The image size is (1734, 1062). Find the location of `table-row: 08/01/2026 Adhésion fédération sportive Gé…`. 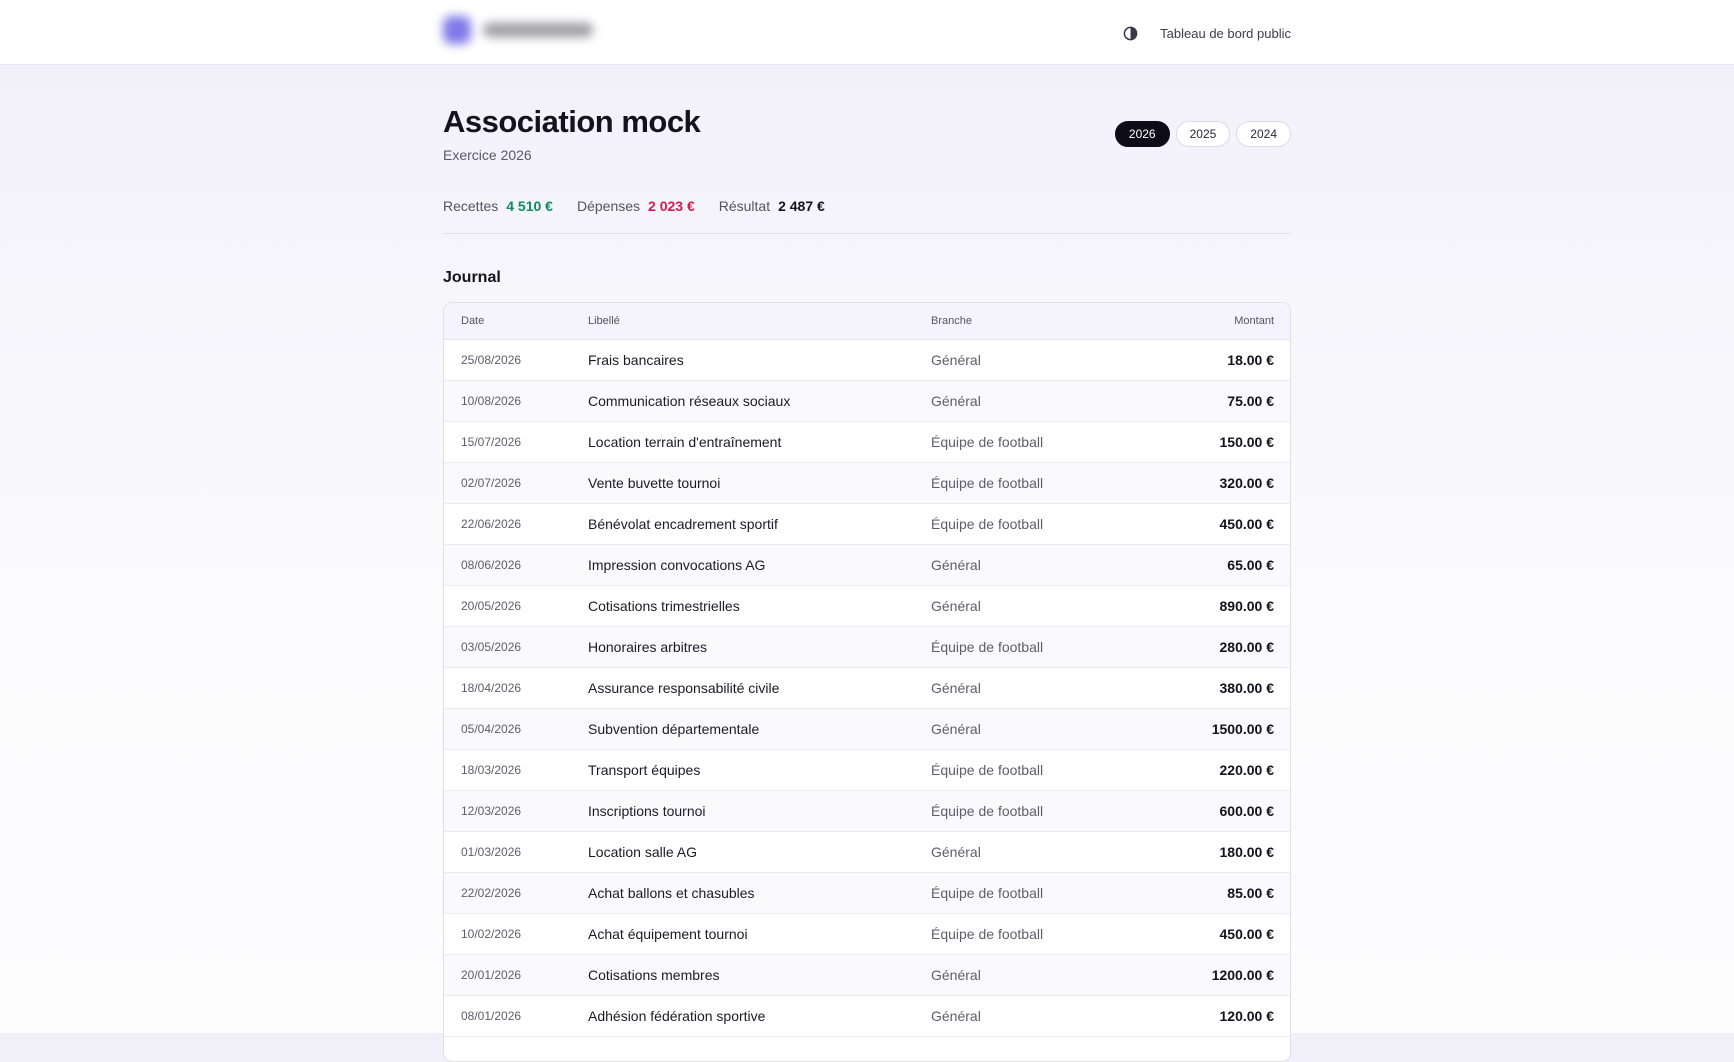

table-row: 08/01/2026 Adhésion fédération sportive Gé… is located at coordinates (867, 1016).